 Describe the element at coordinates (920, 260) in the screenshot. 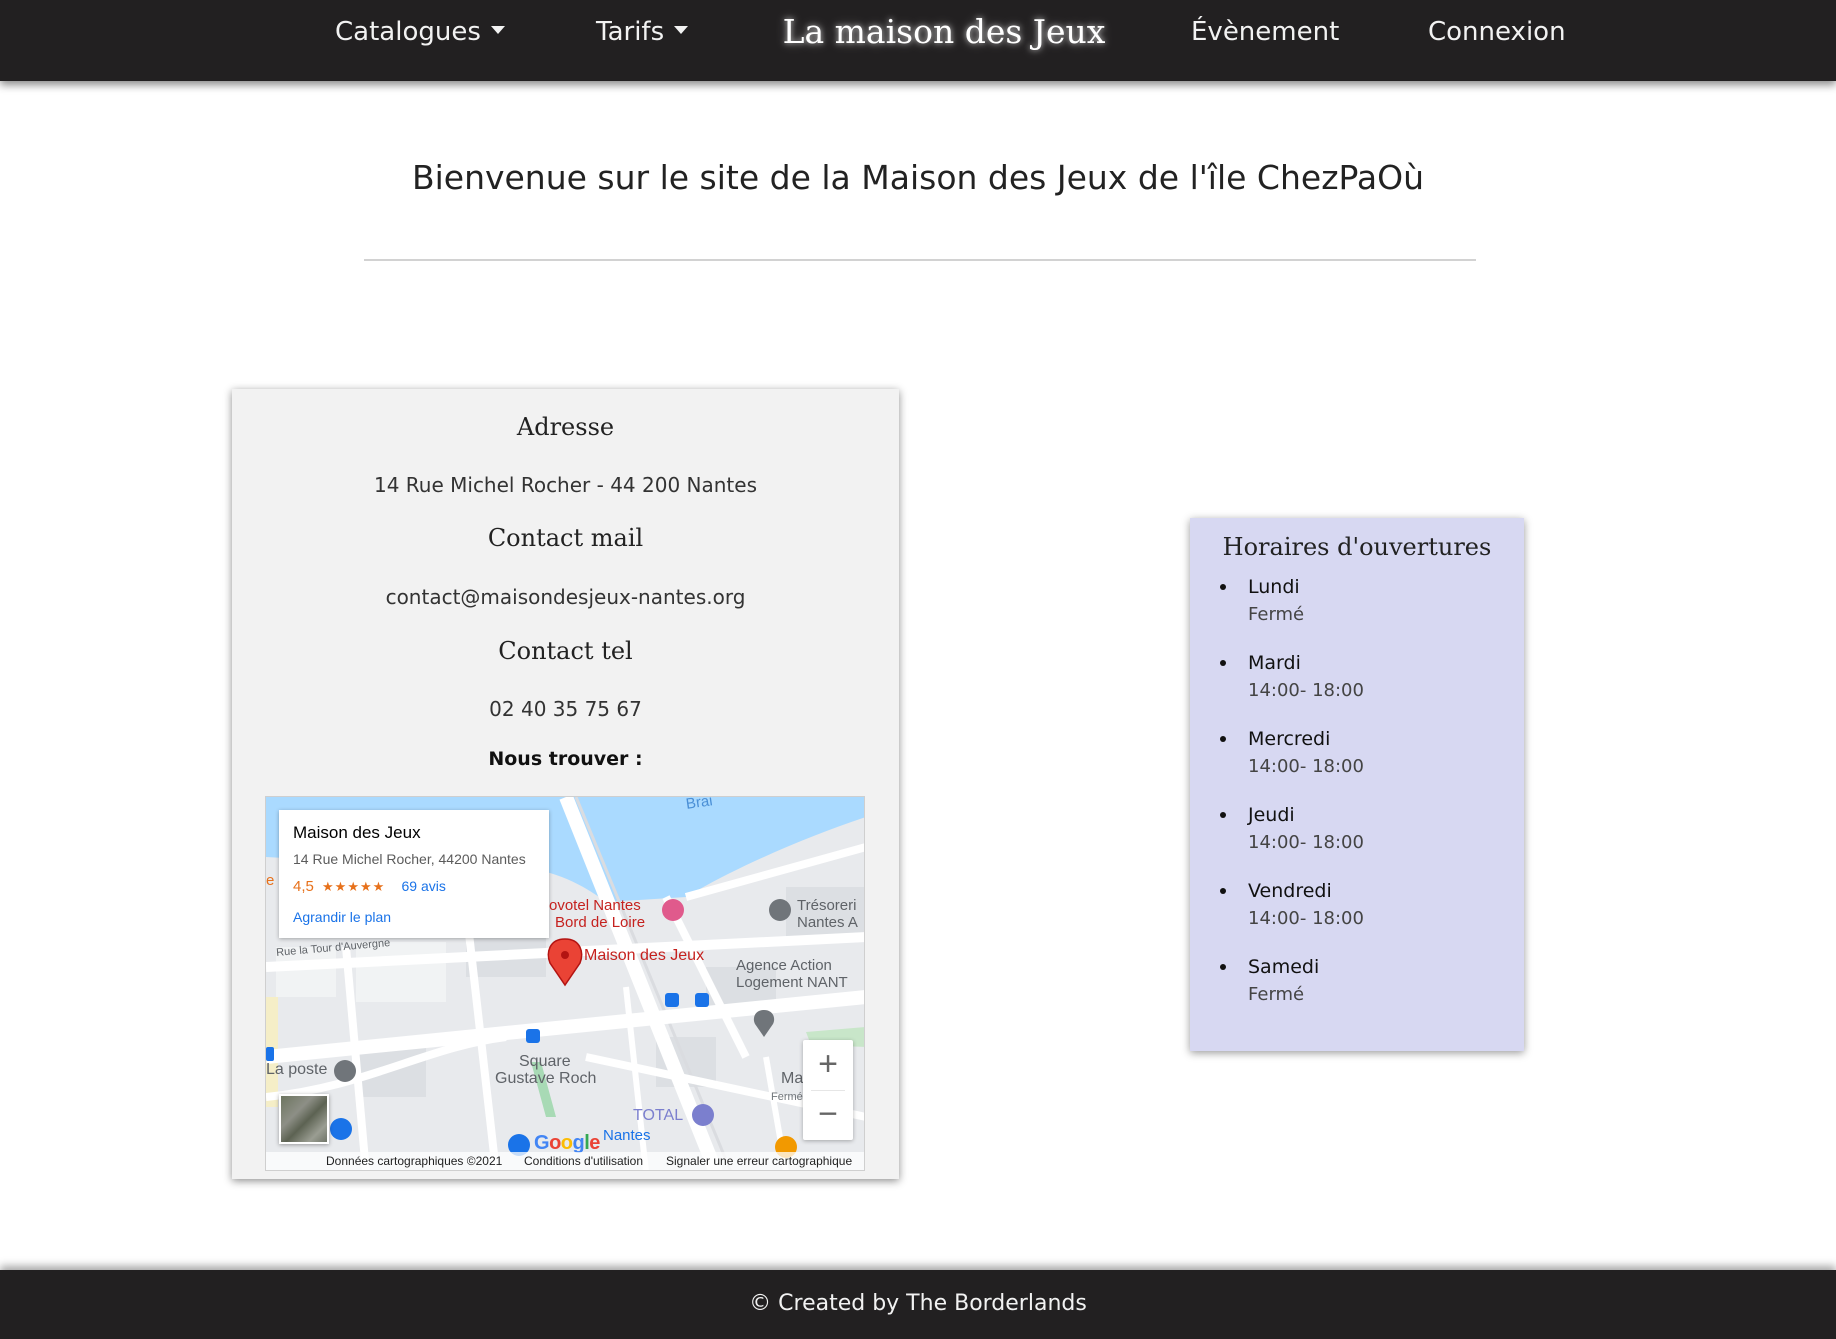

I see `header-divider` at that location.